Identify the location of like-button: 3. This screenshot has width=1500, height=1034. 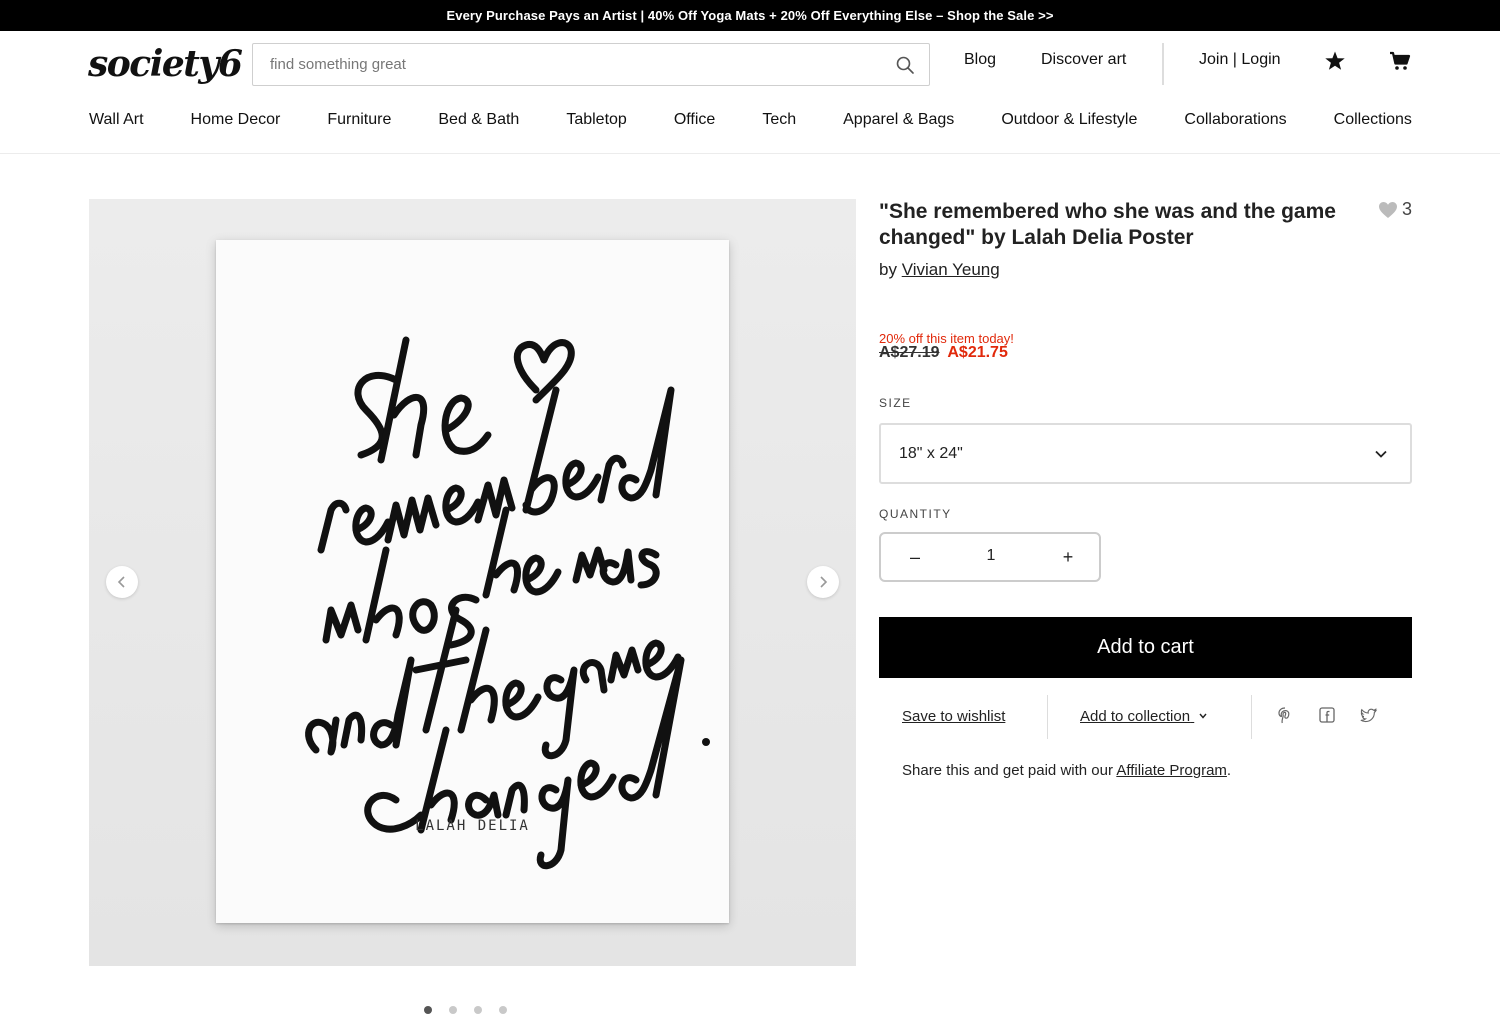
(1395, 209).